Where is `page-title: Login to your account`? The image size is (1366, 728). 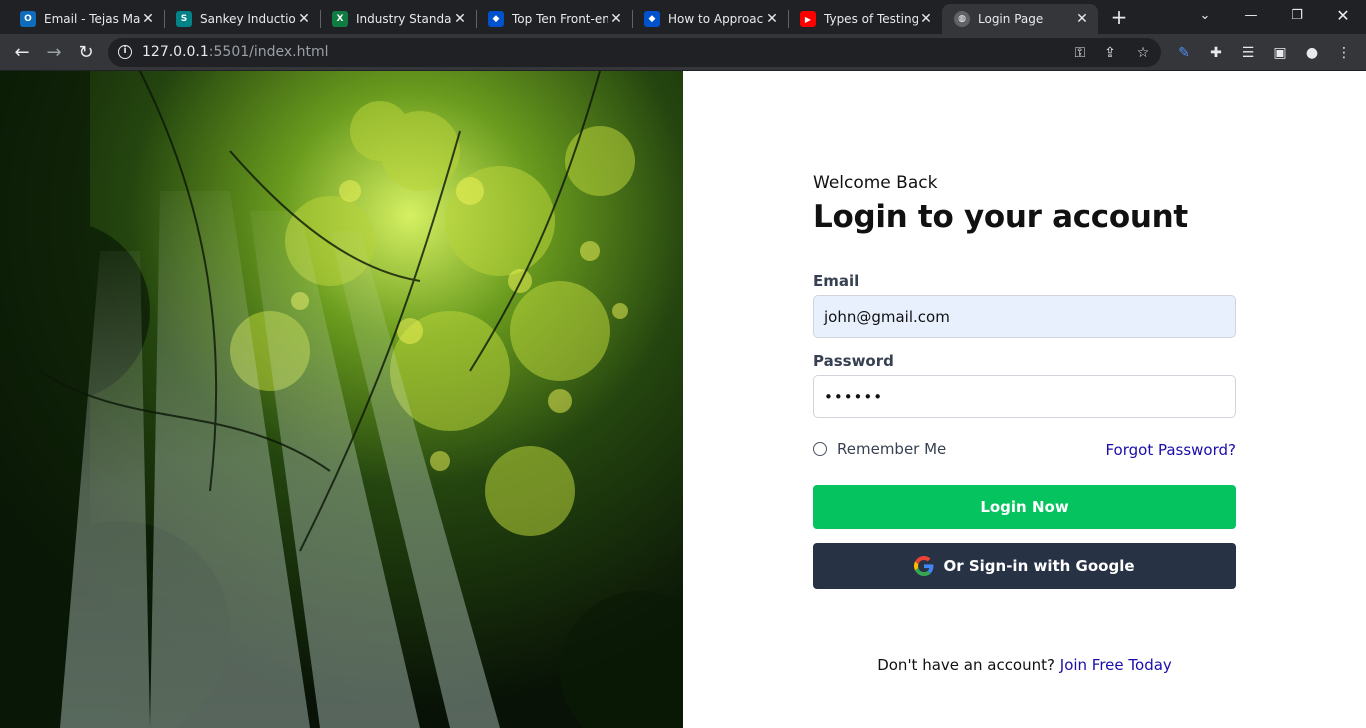 page-title: Login to your account is located at coordinates (1000, 217).